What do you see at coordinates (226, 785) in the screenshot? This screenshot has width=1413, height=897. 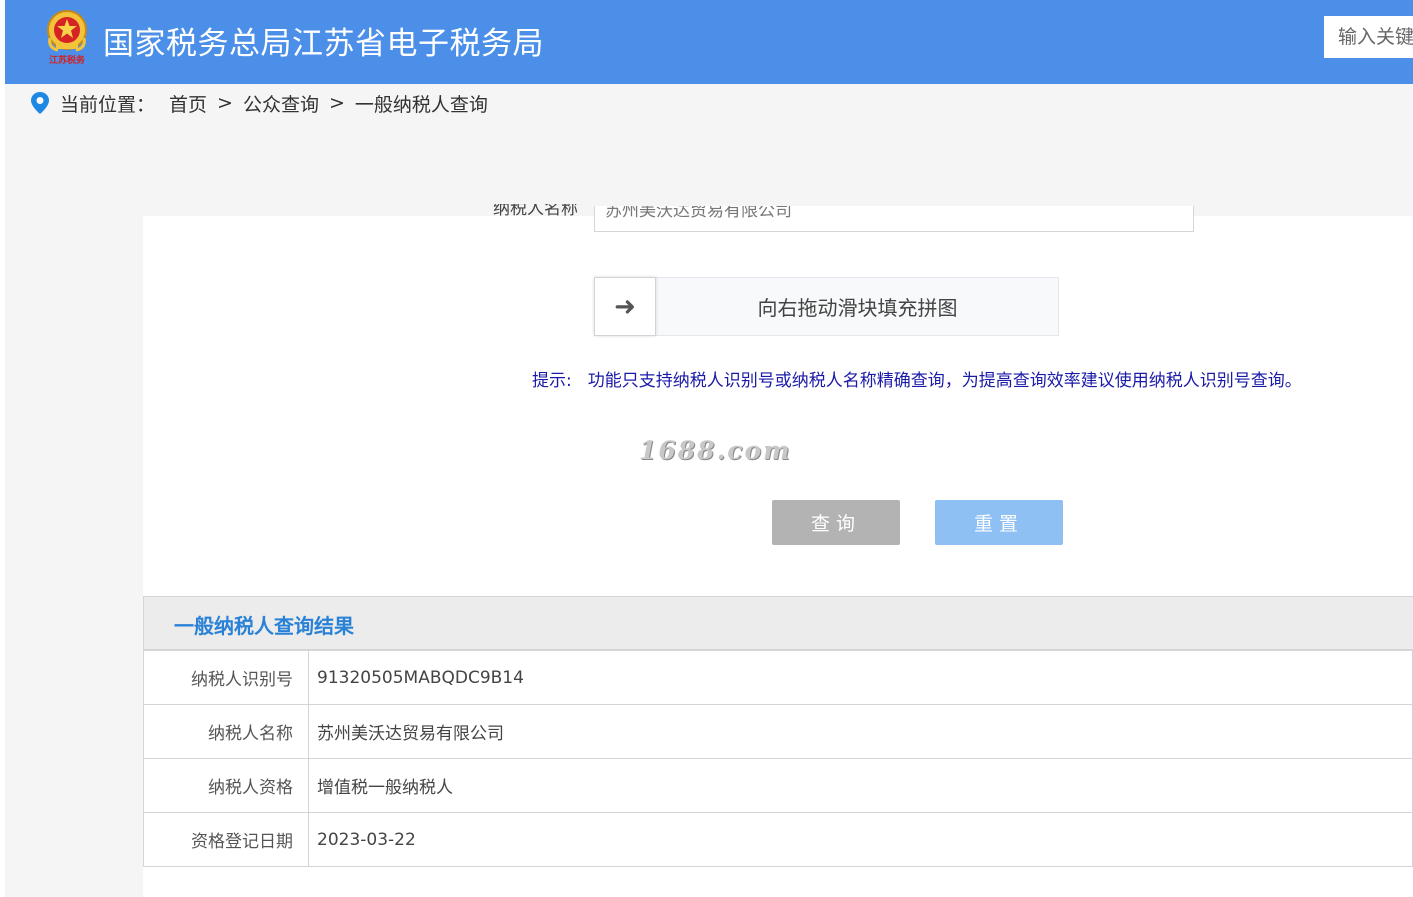 I see `row-key: 纳税人资格` at bounding box center [226, 785].